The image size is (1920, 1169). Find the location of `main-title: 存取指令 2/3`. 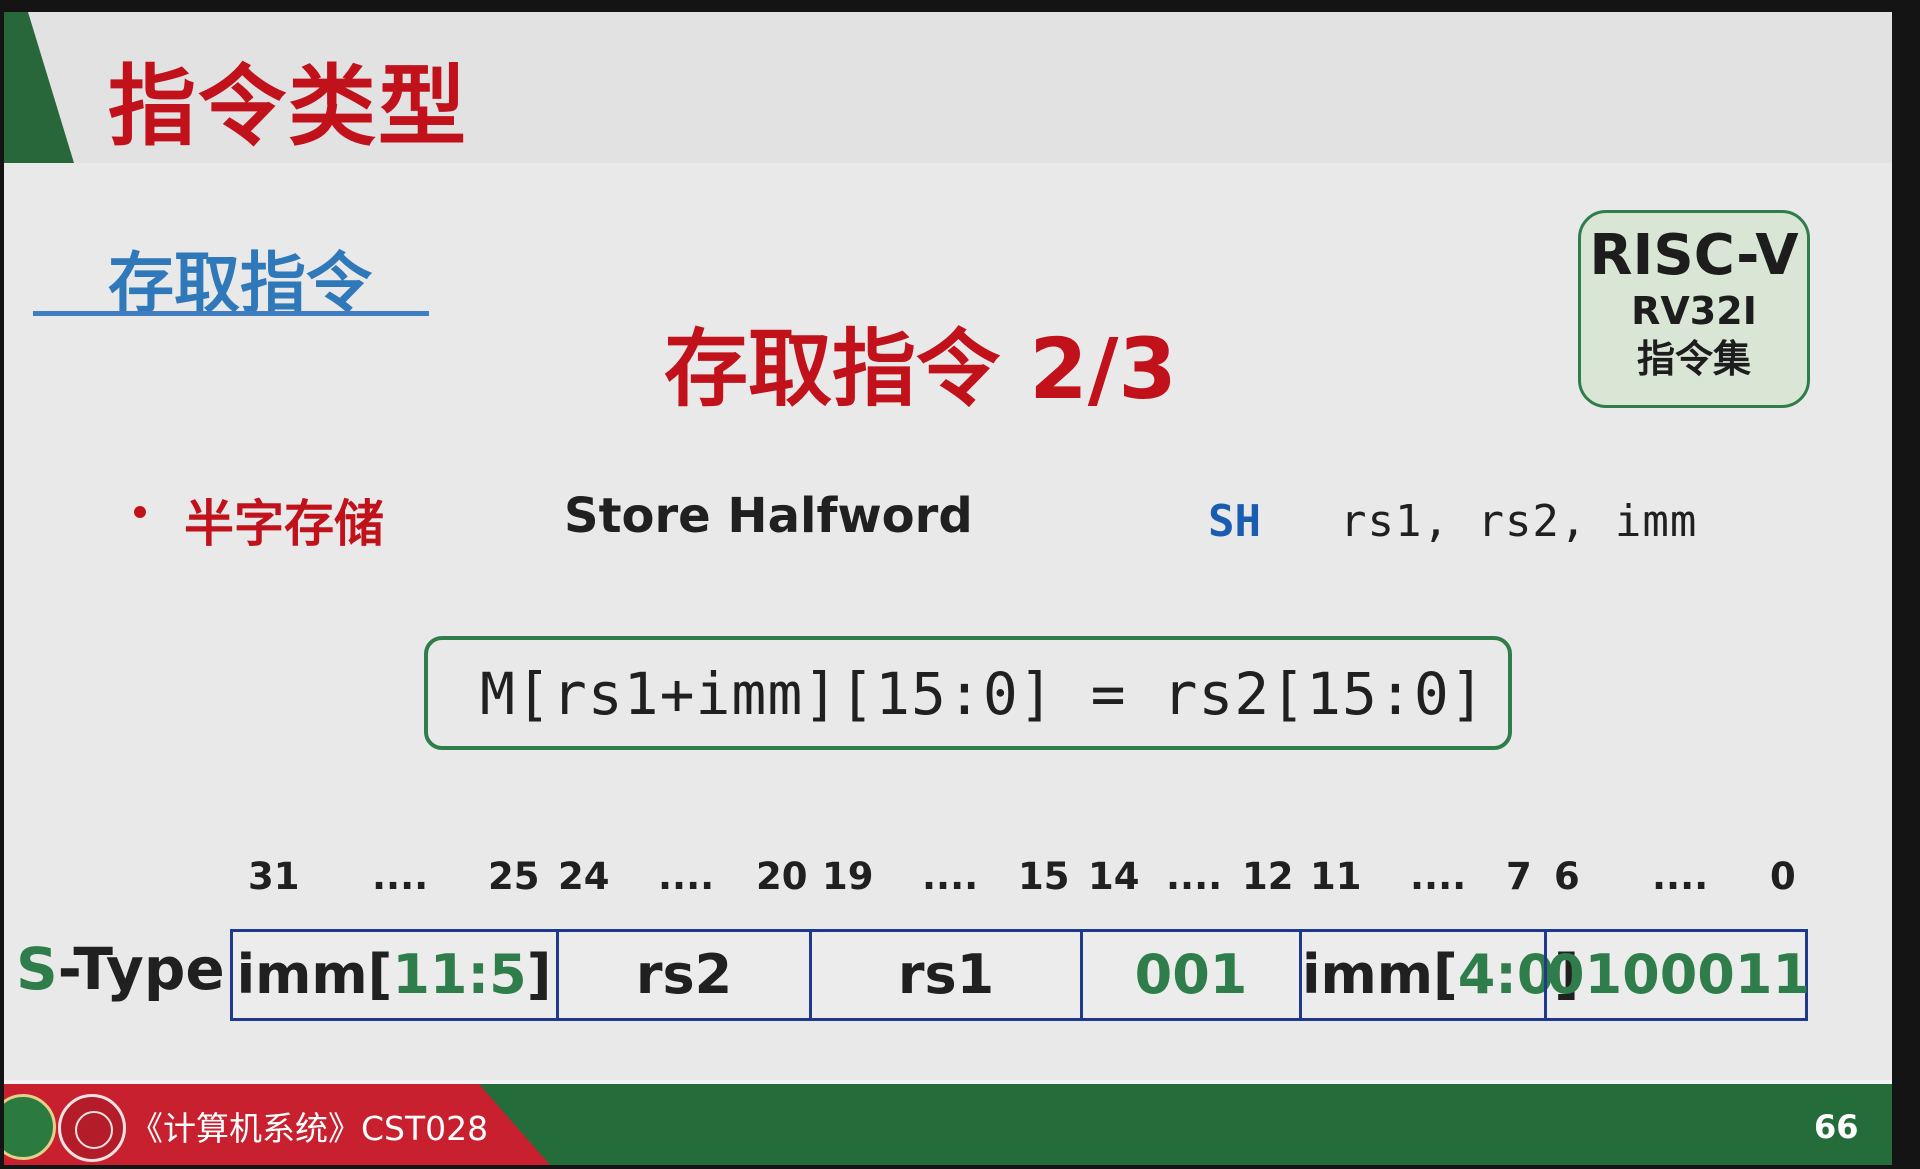

main-title: 存取指令 2/3 is located at coordinates (920, 369).